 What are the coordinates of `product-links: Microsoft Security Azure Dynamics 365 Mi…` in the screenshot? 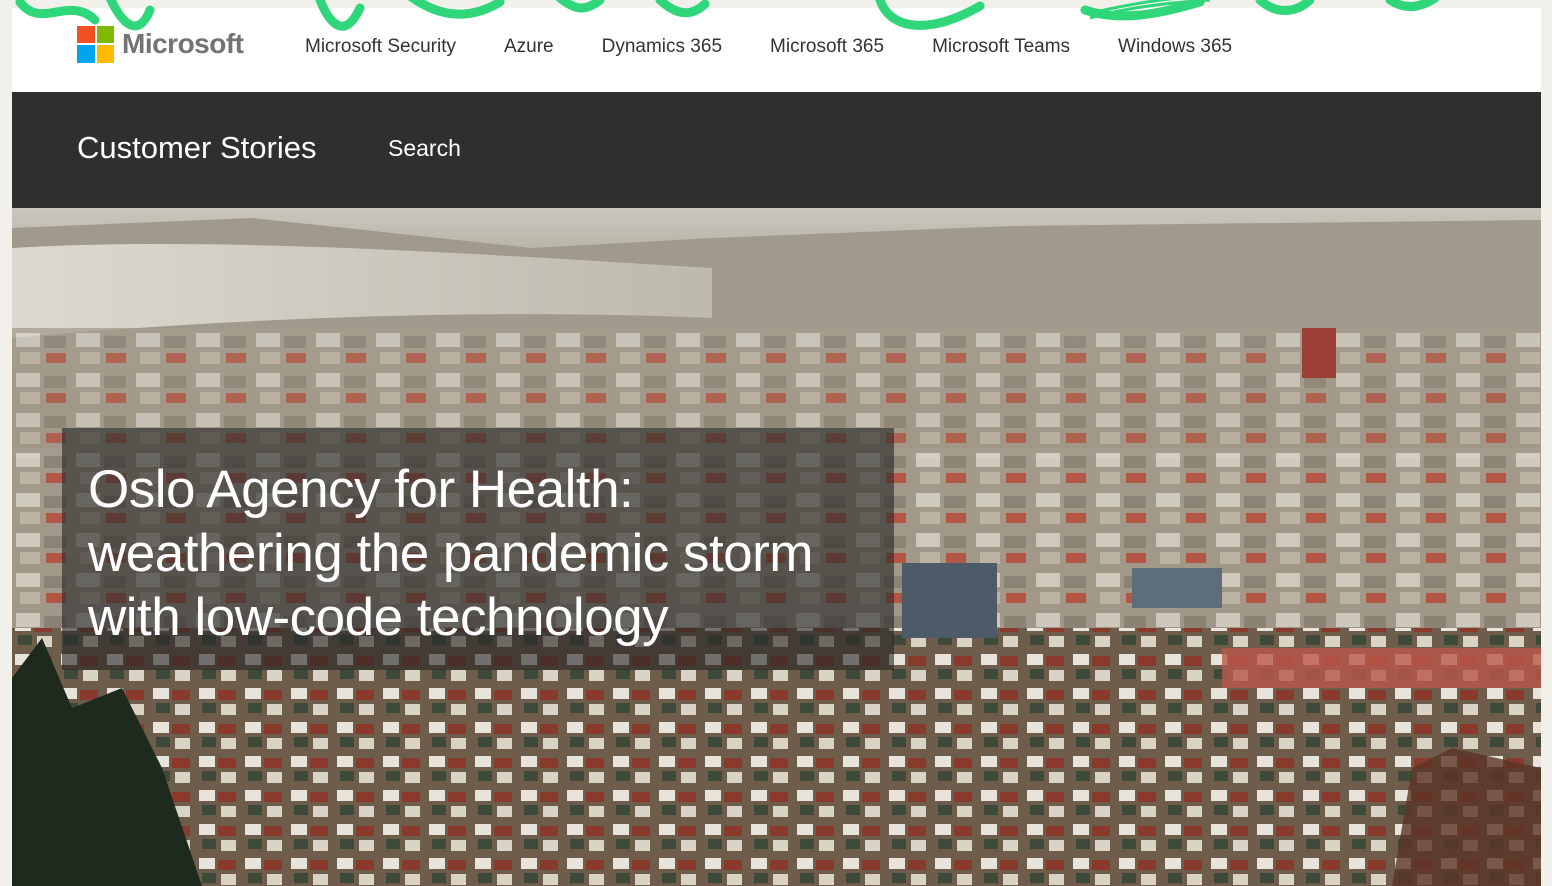 It's located at (792, 47).